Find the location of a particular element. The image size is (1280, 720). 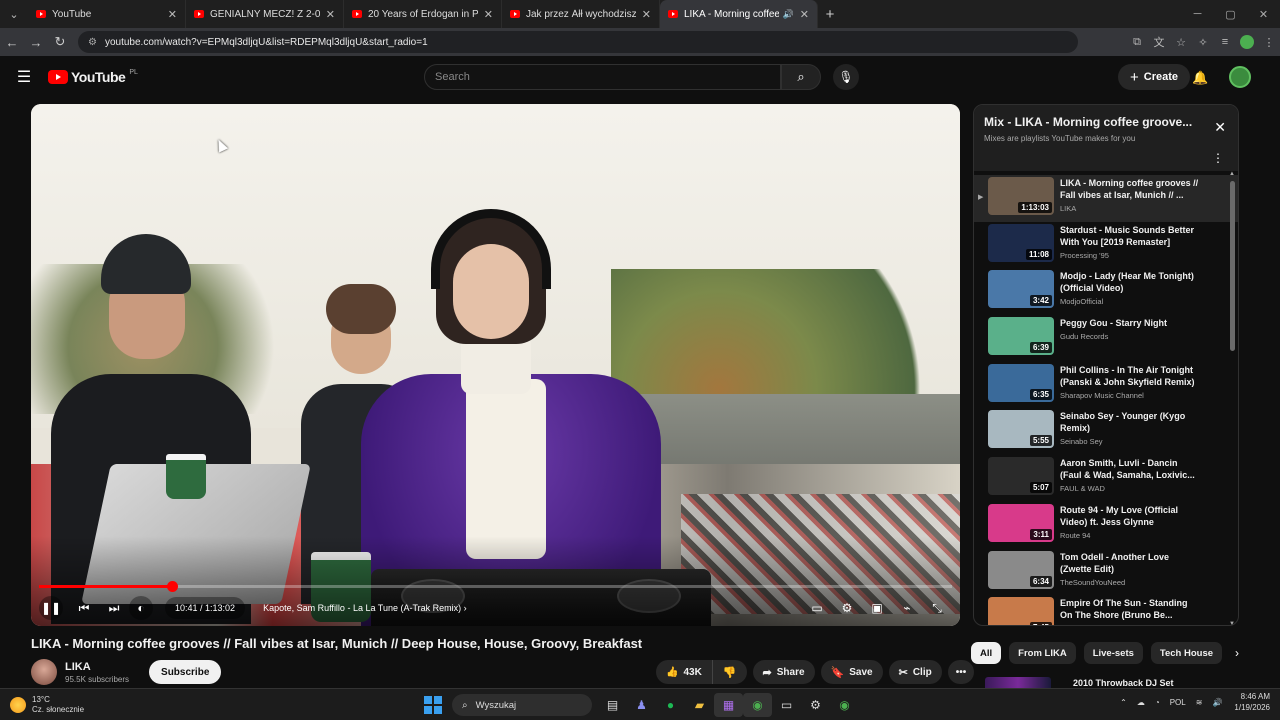

browser-menu-icon: ⋮ is located at coordinates (1269, 42).